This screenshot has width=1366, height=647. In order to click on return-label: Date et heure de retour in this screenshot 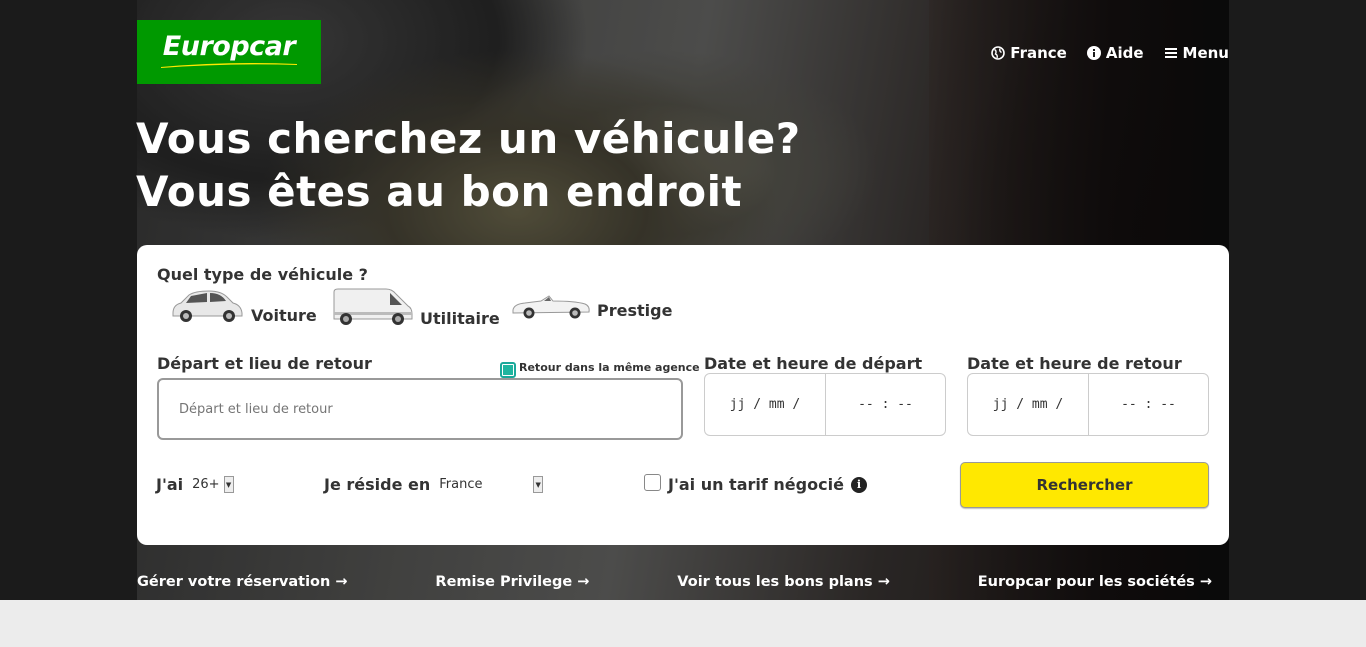, I will do `click(1074, 363)`.